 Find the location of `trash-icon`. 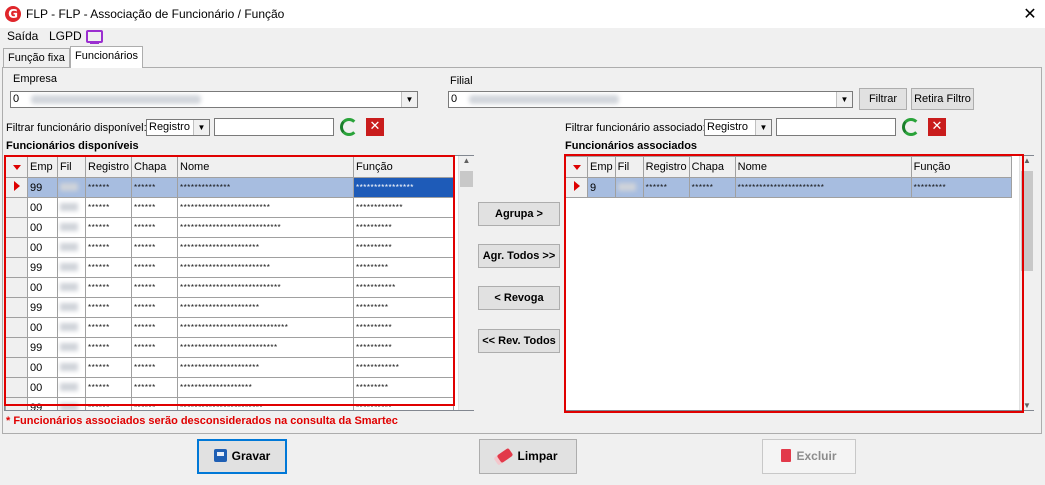

trash-icon is located at coordinates (786, 455).